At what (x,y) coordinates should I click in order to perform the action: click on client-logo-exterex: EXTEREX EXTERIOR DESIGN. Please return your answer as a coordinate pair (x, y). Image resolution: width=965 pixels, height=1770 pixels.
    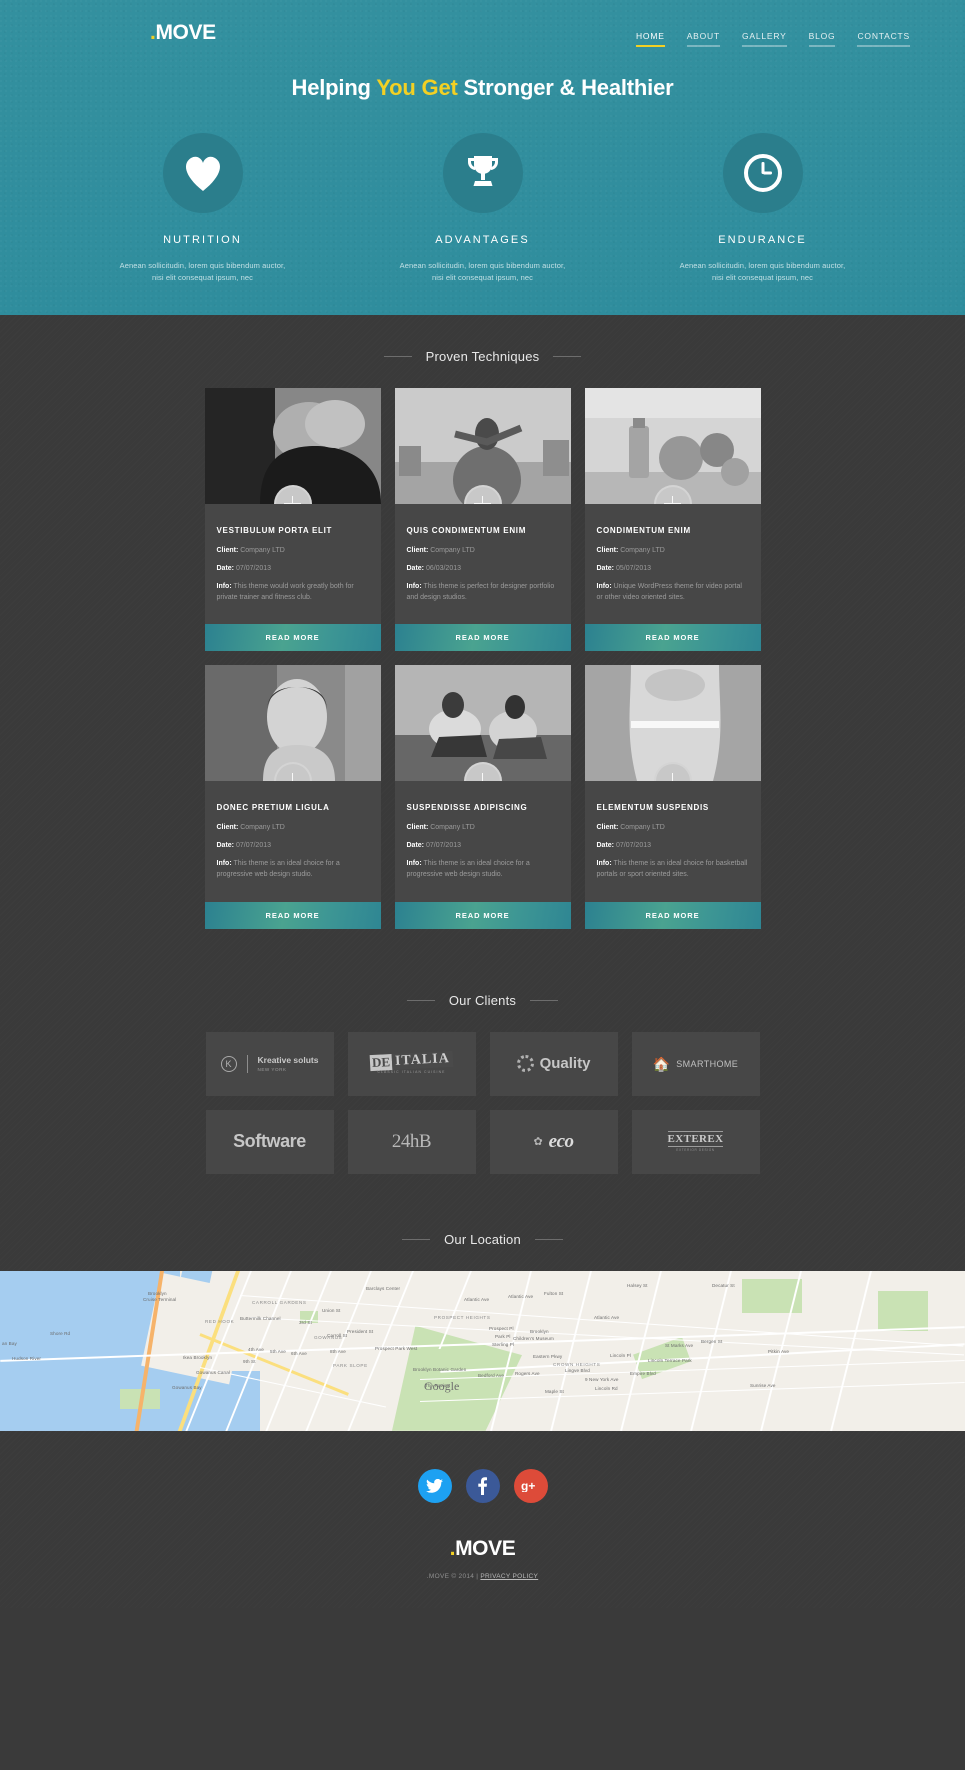
    Looking at the image, I should click on (695, 1141).